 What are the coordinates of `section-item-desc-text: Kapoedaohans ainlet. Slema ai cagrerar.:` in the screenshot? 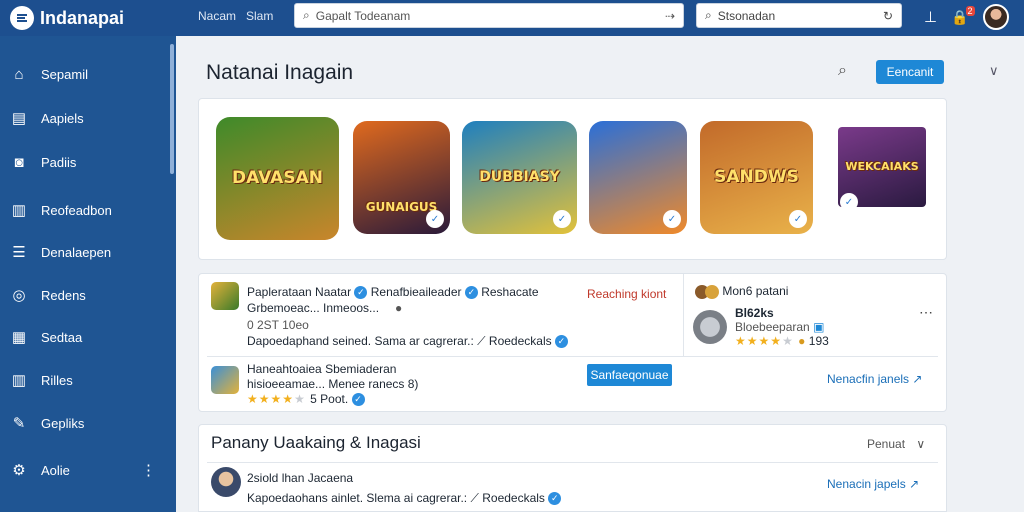 It's located at (357, 498).